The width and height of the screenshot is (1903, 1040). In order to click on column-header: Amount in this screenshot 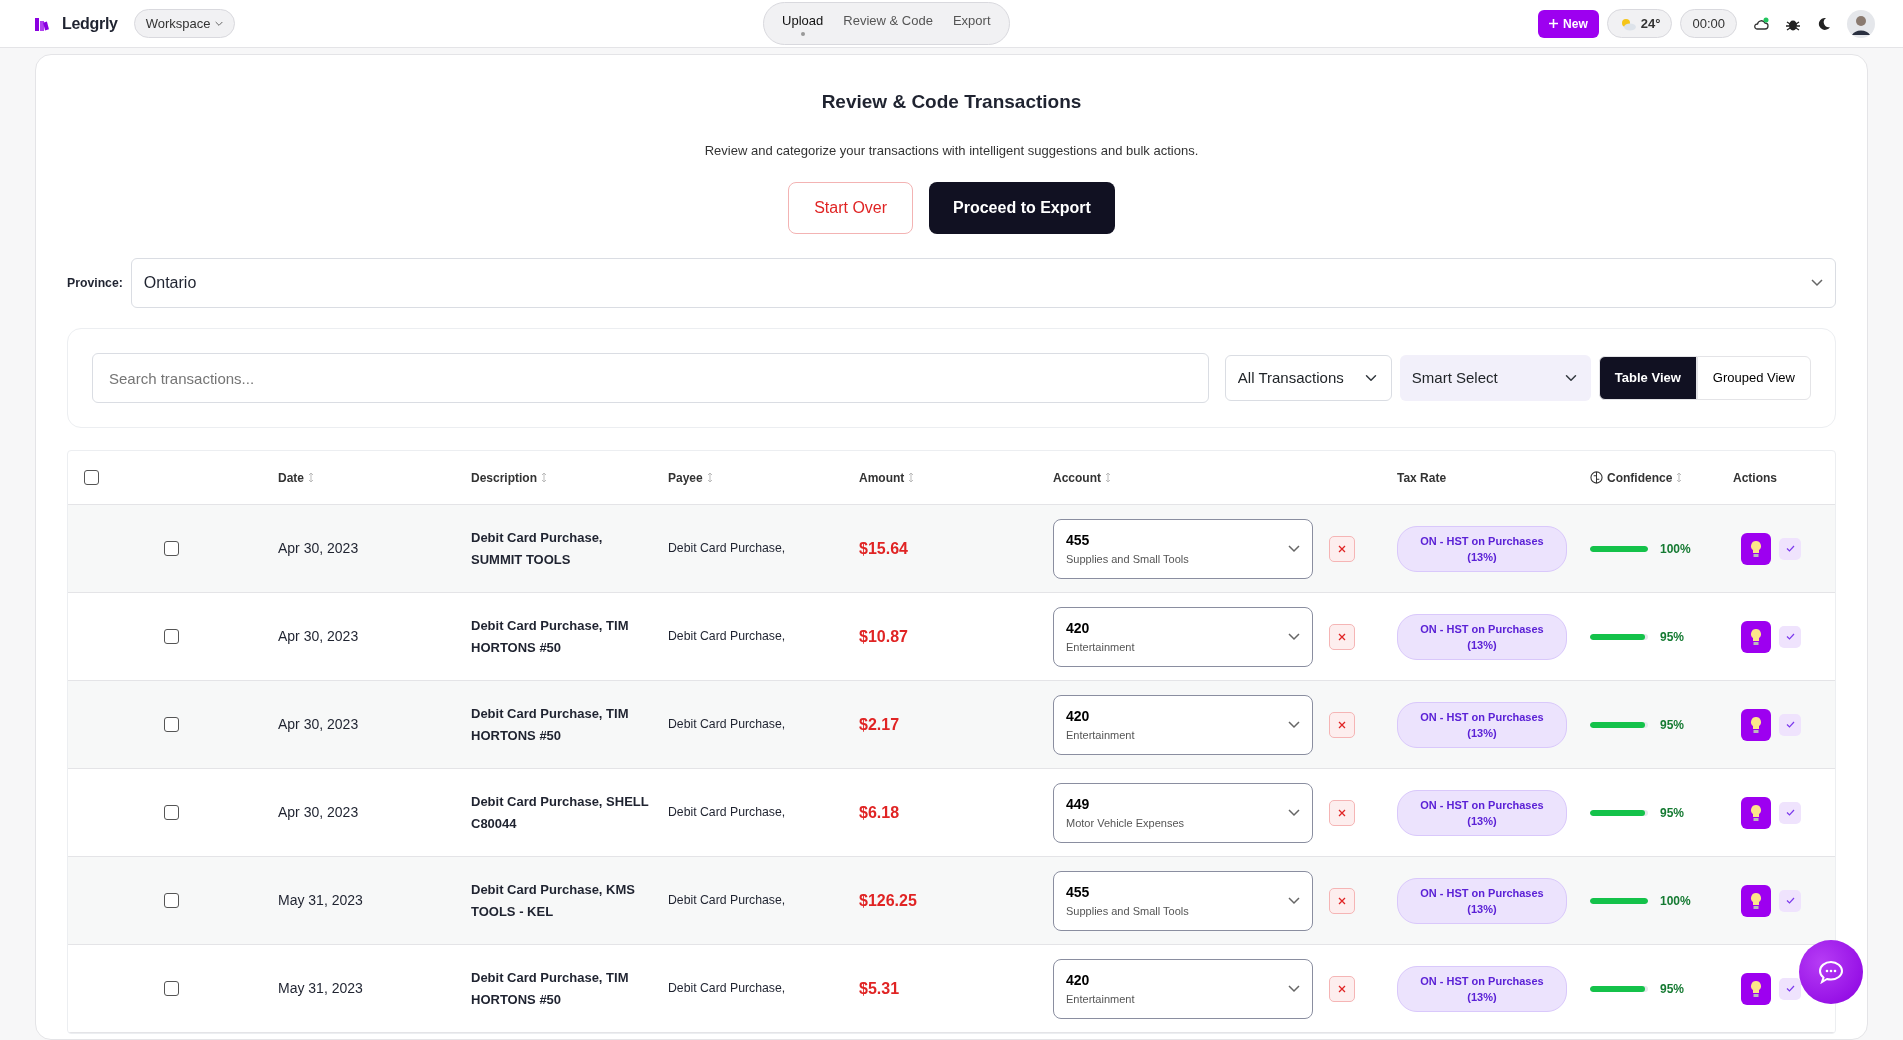, I will do `click(887, 477)`.